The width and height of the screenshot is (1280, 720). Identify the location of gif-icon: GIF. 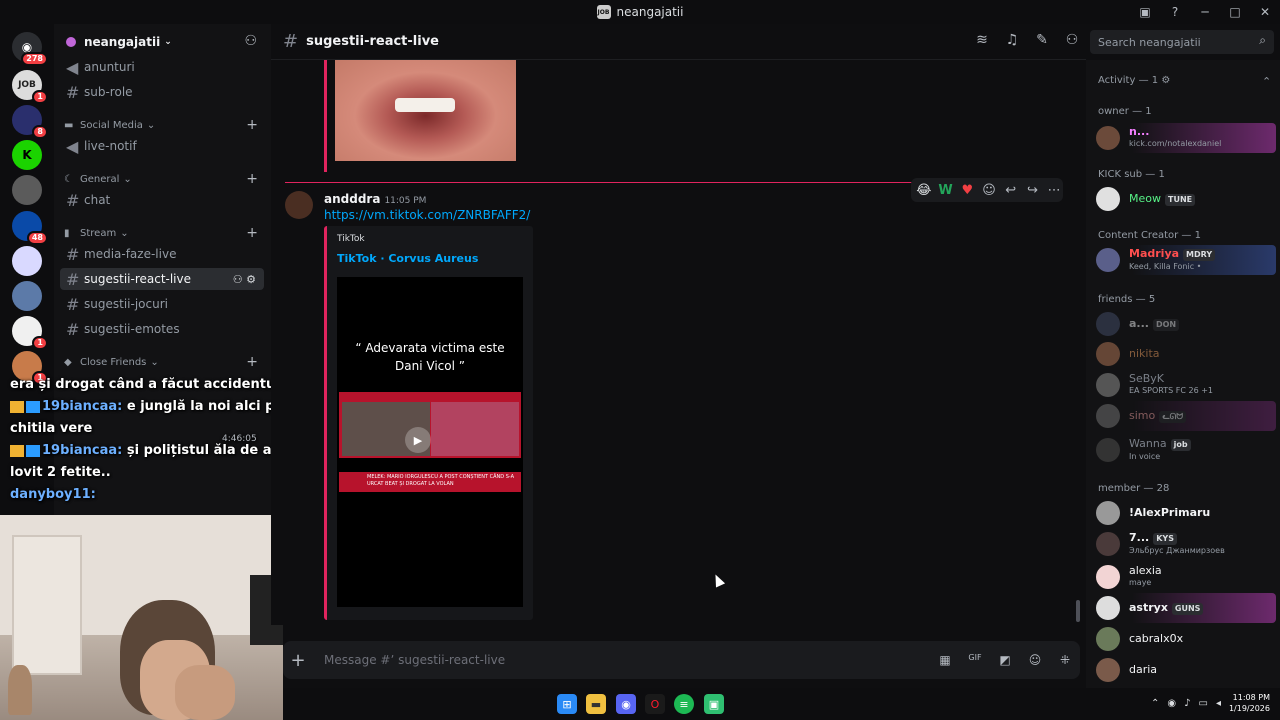
(975, 660).